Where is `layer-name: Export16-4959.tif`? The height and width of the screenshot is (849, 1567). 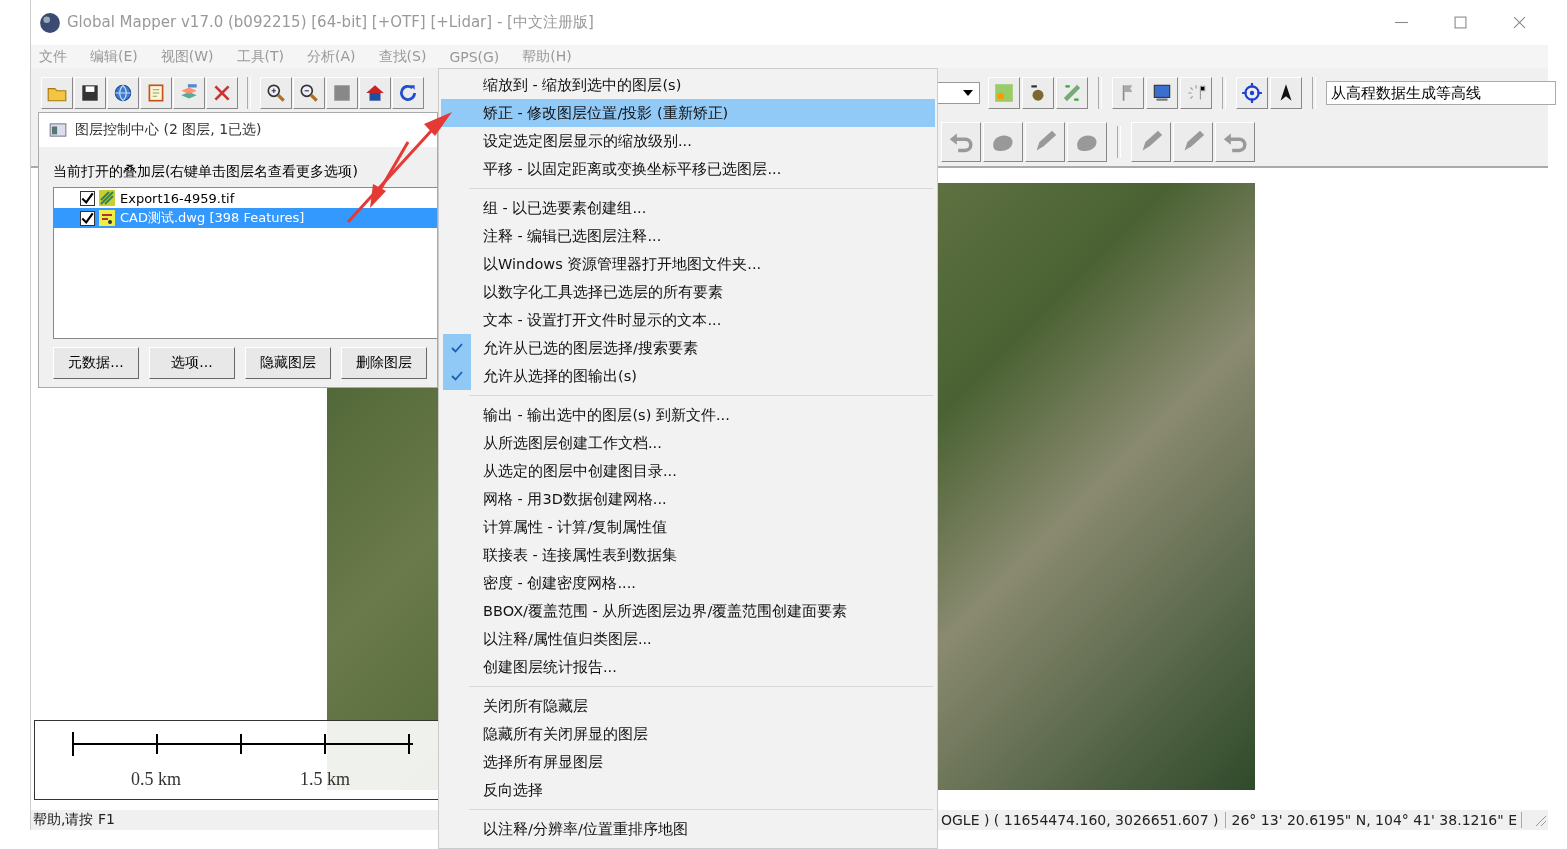
layer-name: Export16-4959.tif is located at coordinates (177, 198).